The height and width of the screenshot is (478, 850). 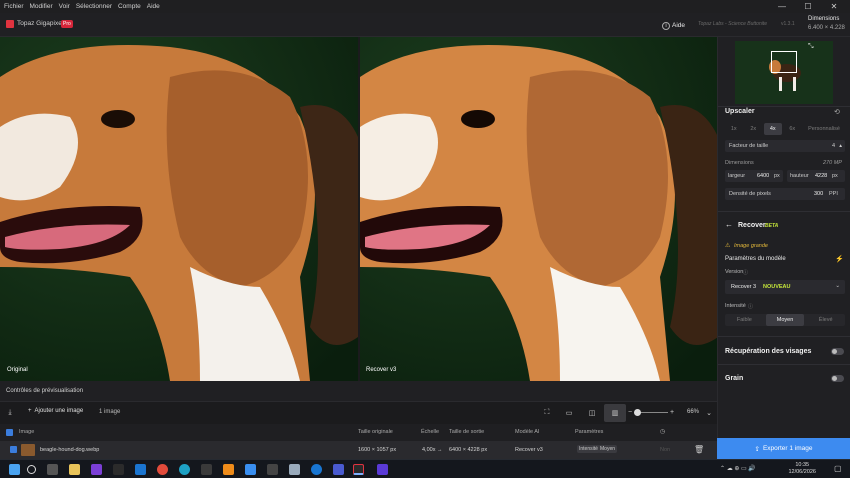 What do you see at coordinates (527, 432) in the screenshot?
I see `col-model: Modèle AI` at bounding box center [527, 432].